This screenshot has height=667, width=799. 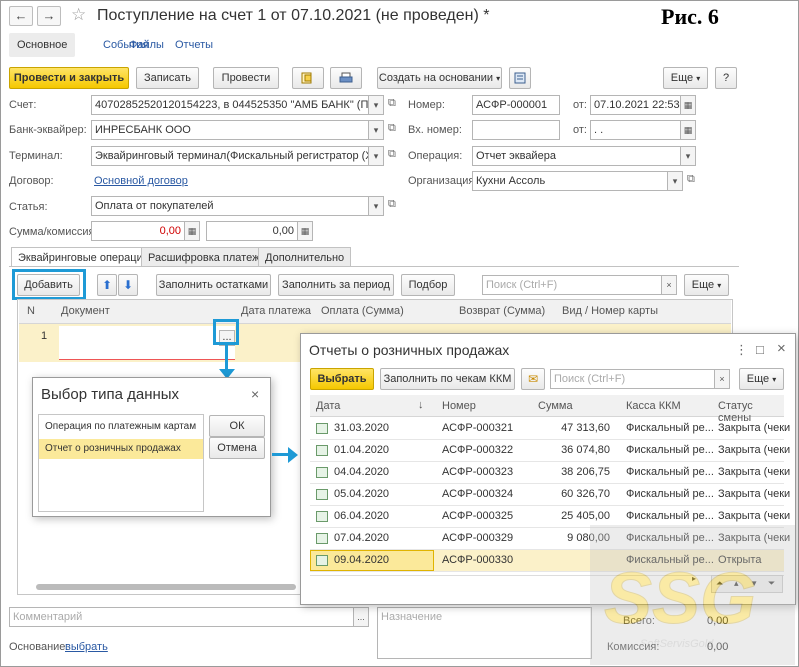 What do you see at coordinates (213, 285) in the screenshot?
I see `fill-balances-button: Заполнить остатками` at bounding box center [213, 285].